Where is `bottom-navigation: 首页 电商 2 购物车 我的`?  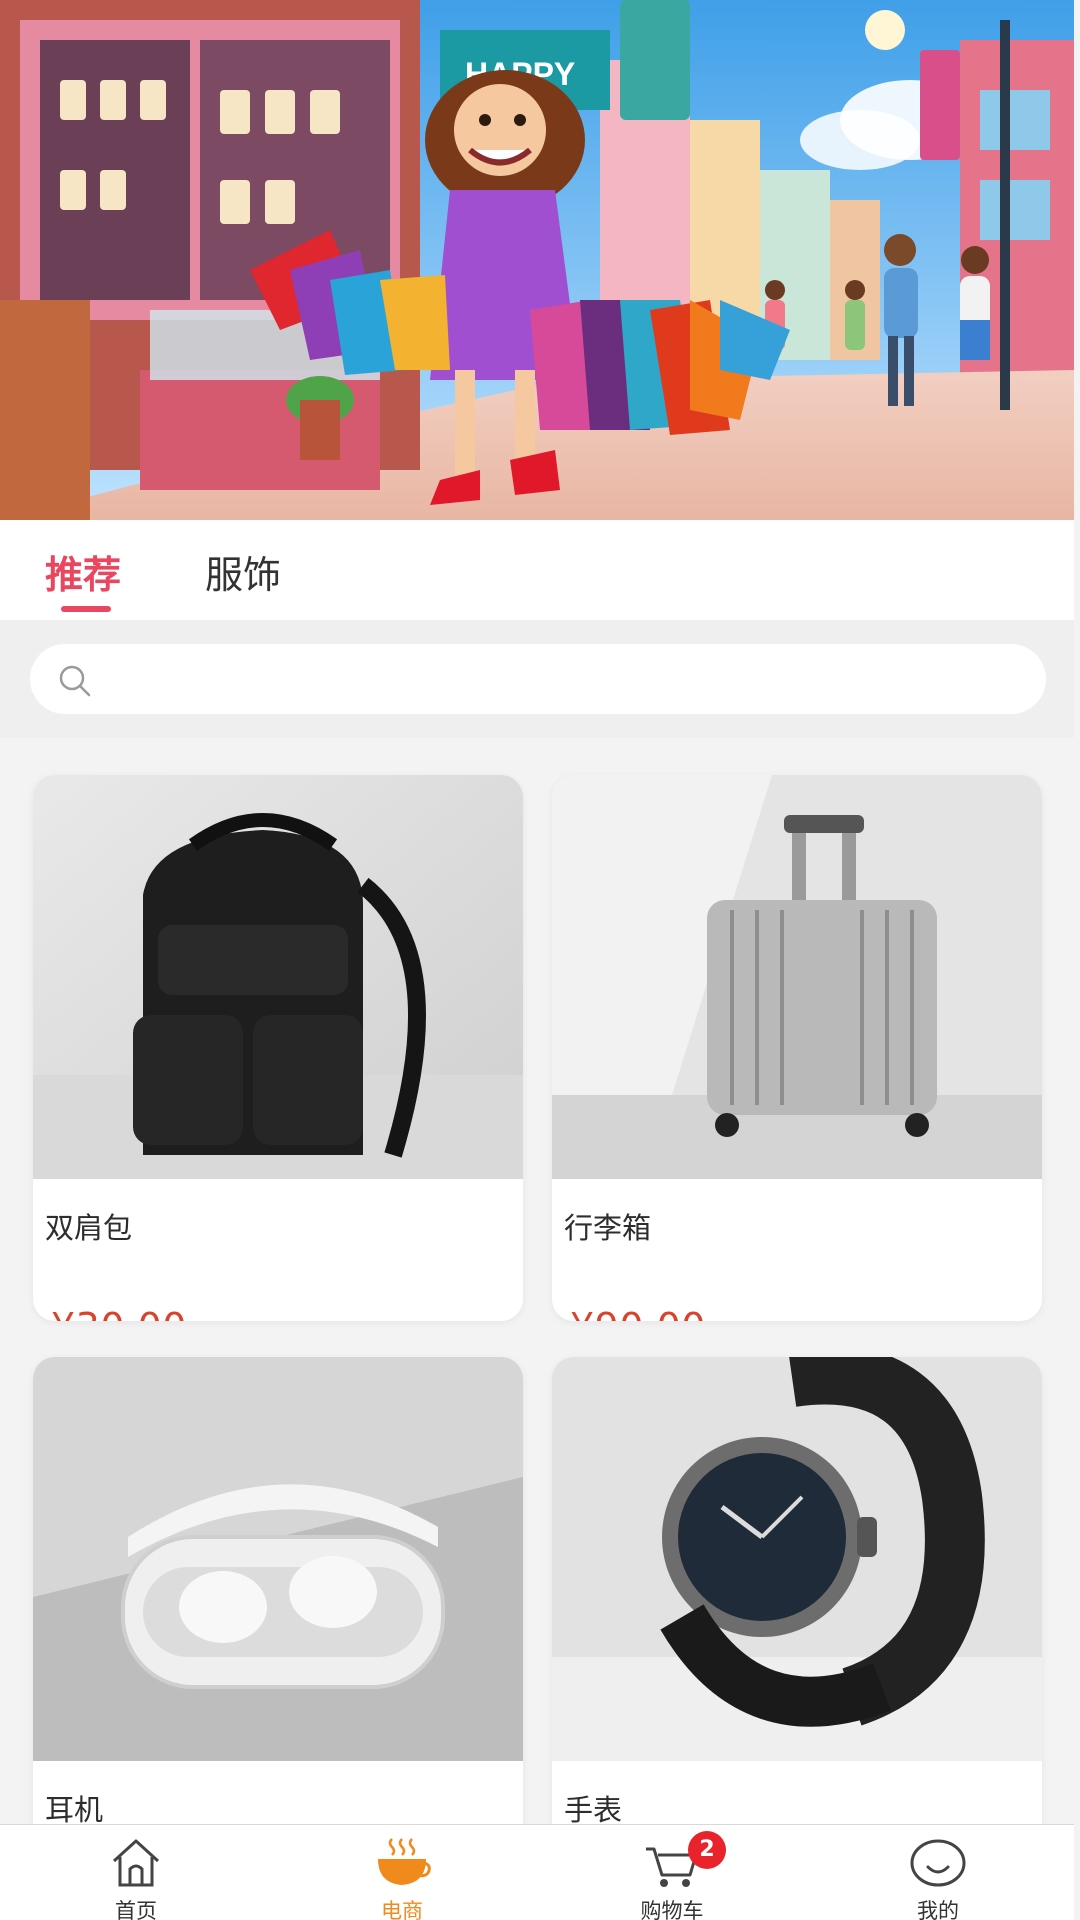
bottom-navigation: 首页 电商 2 购物车 我的 is located at coordinates (537, 1872).